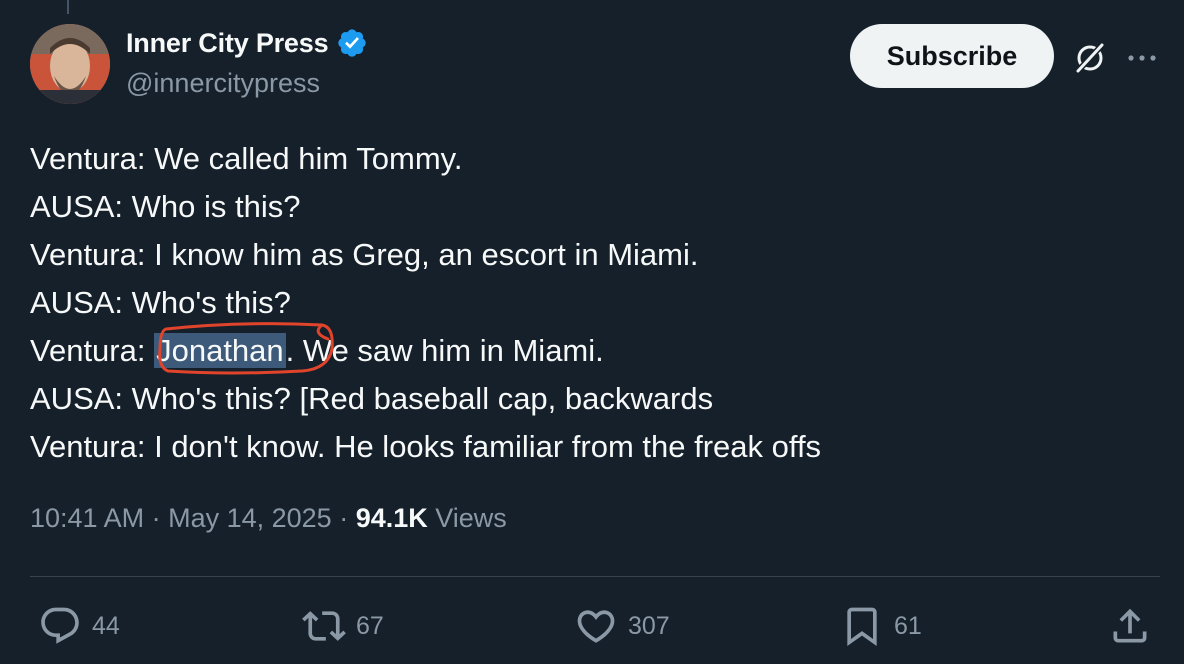 Image resolution: width=1184 pixels, height=664 pixels. I want to click on repost-icon, so click(324, 626).